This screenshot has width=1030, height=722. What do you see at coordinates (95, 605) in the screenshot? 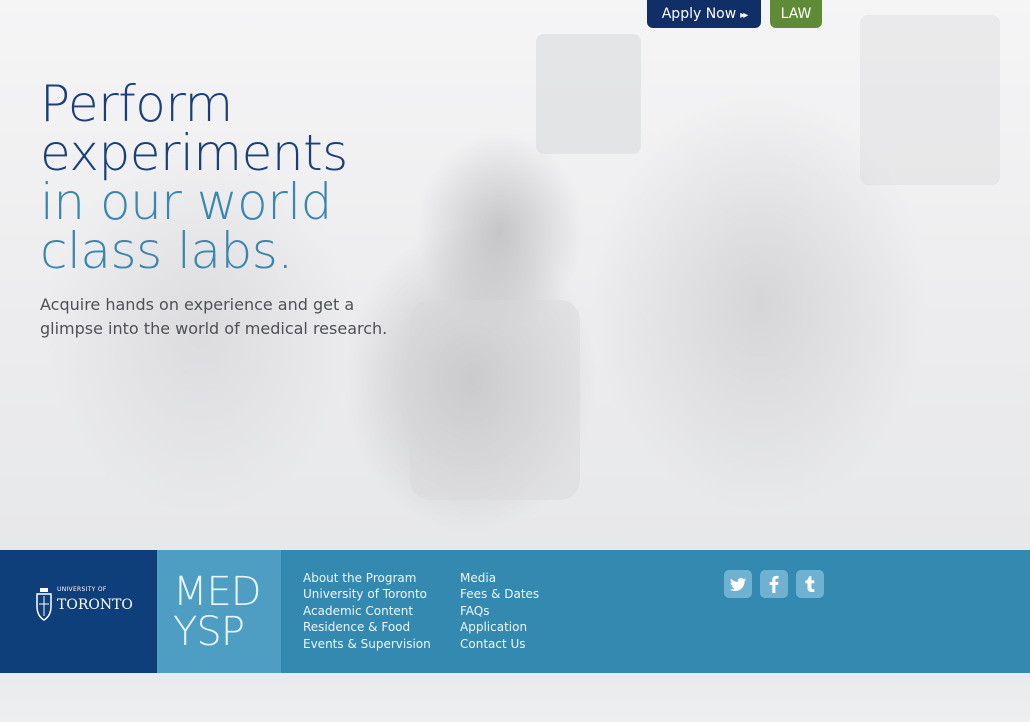
I see `uoft-big-label: TORONTO` at bounding box center [95, 605].